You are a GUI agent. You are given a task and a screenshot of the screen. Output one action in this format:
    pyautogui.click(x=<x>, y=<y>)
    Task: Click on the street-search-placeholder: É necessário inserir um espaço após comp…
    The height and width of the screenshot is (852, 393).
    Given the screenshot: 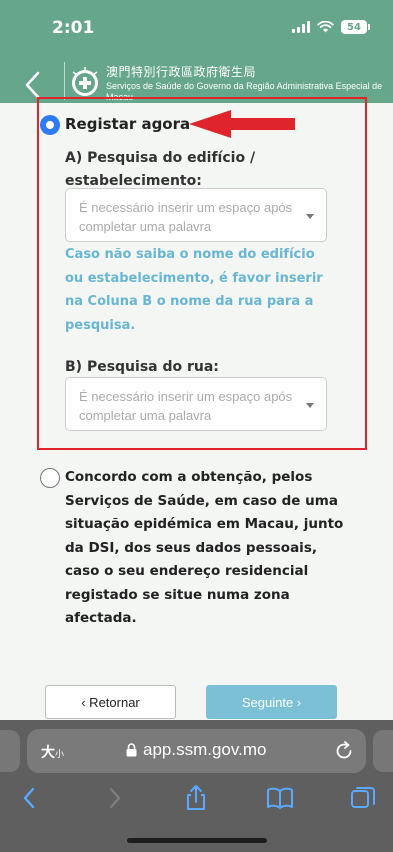 What is the action you would take?
    pyautogui.click(x=186, y=406)
    